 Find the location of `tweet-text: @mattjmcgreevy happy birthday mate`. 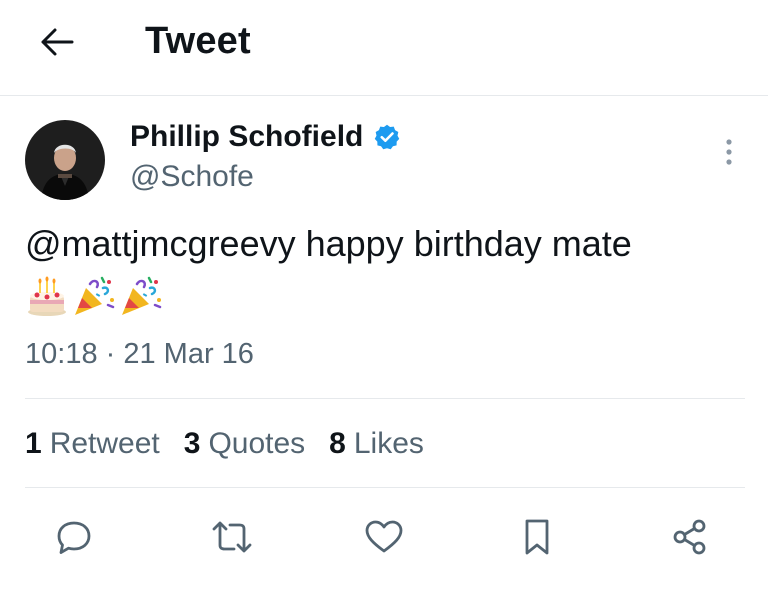

tweet-text: @mattjmcgreevy happy birthday mate is located at coordinates (328, 243).